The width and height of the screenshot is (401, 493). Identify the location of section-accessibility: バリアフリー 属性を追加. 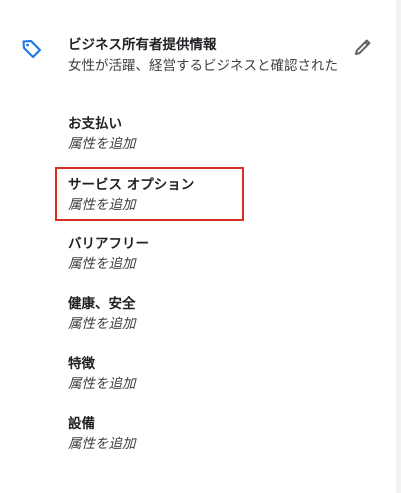
(203, 254).